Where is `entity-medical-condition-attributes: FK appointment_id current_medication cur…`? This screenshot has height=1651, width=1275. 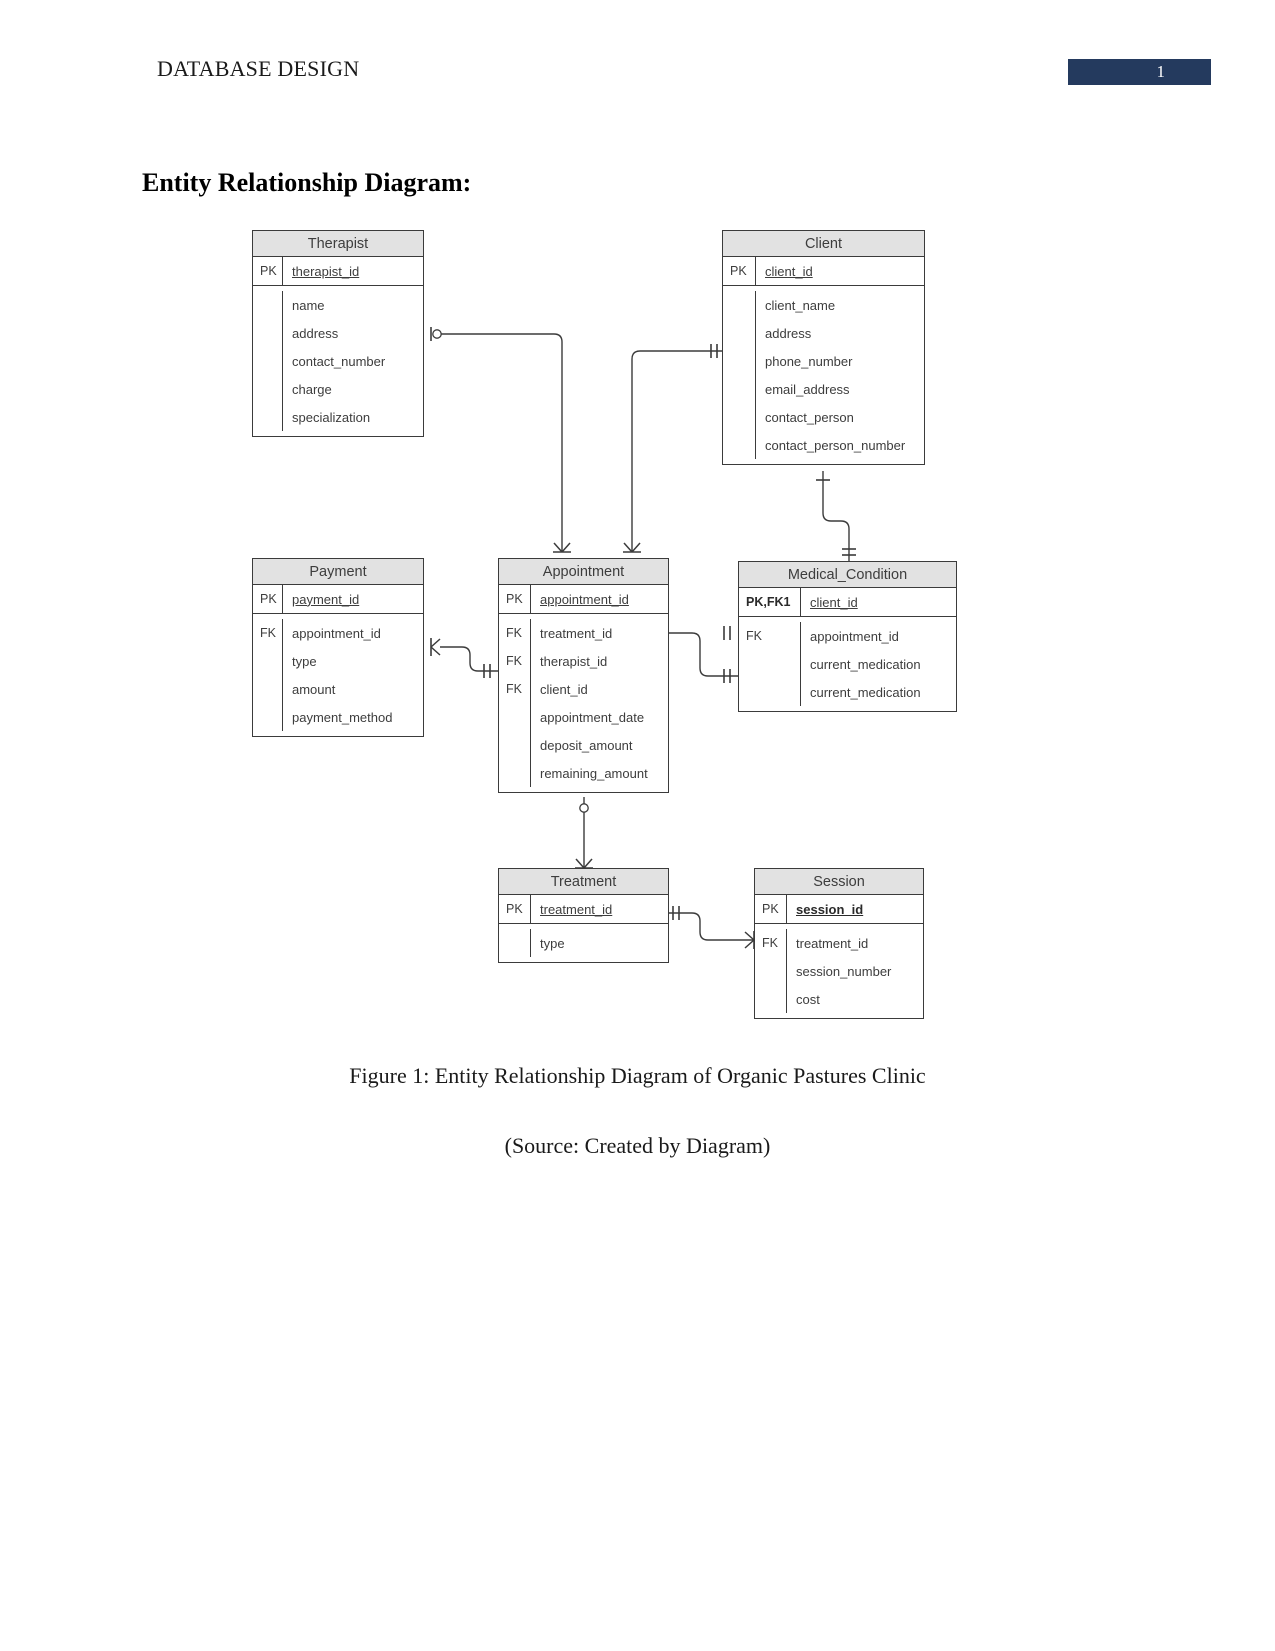
entity-medical-condition-attributes: FK appointment_id current_medication cur… is located at coordinates (847, 664).